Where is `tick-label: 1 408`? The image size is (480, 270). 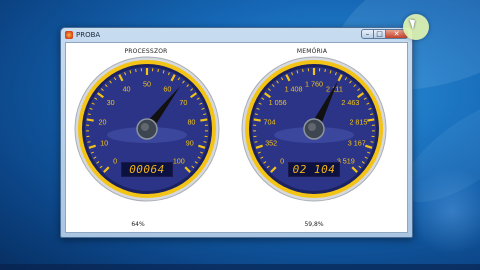 tick-label: 1 408 is located at coordinates (294, 88).